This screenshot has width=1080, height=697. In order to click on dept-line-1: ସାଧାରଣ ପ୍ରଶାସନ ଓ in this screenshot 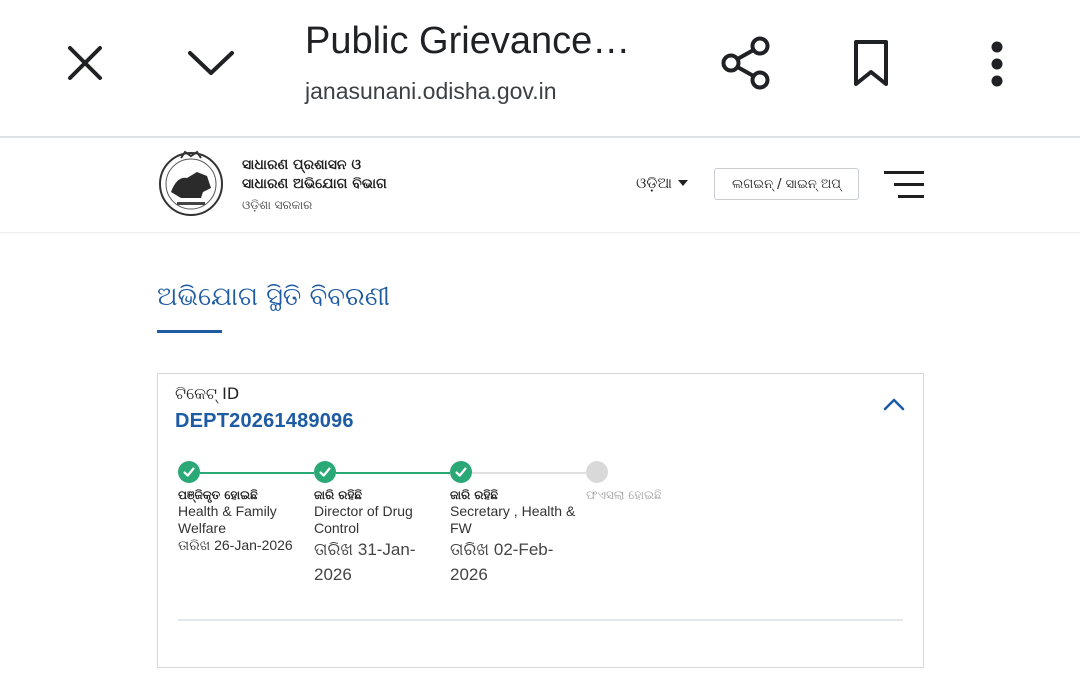, I will do `click(302, 165)`.